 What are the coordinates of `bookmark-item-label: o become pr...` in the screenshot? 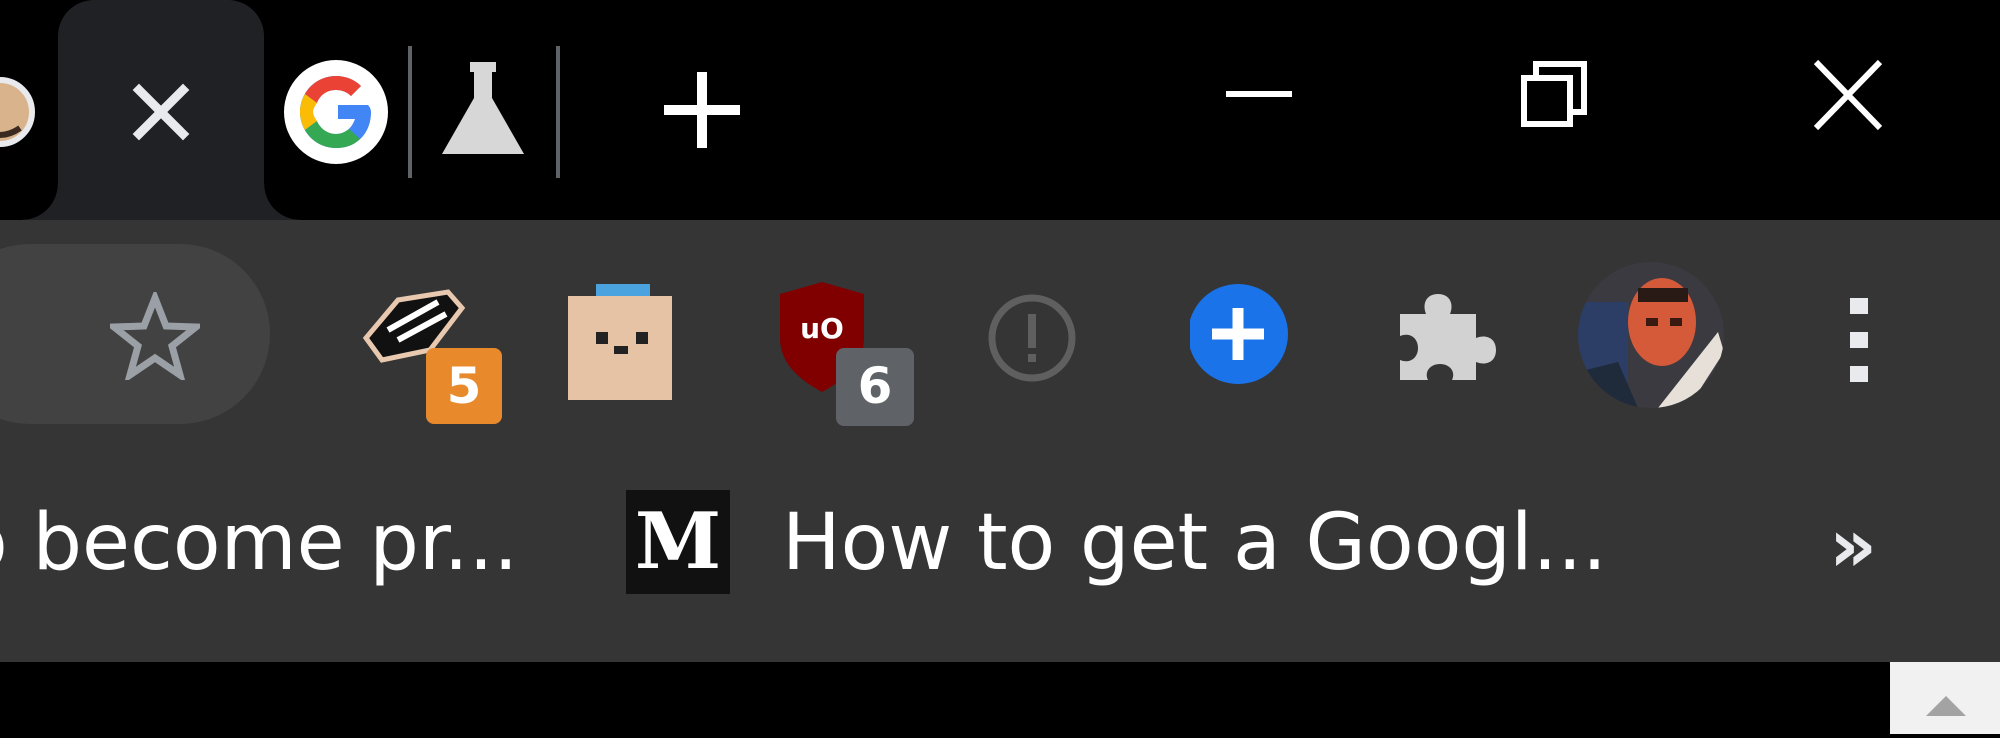 It's located at (259, 543).